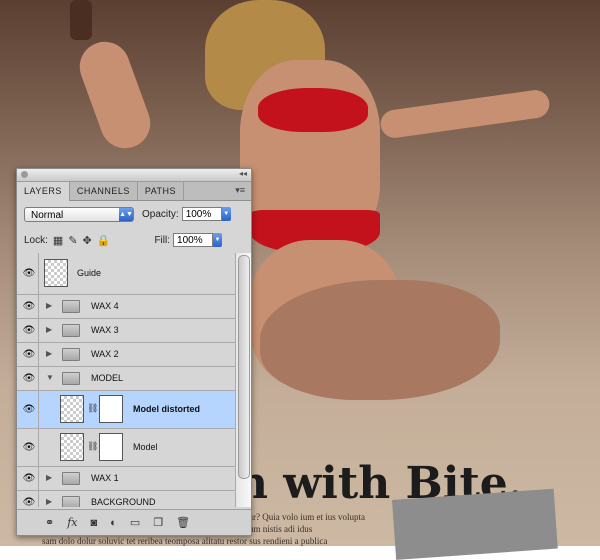 This screenshot has width=600, height=560. Describe the element at coordinates (126, 214) in the screenshot. I see `select-arrow-icon: ▲▼` at that location.